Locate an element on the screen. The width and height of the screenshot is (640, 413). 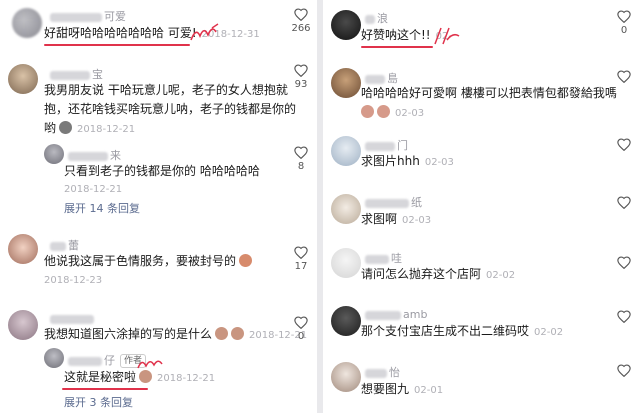
comment-text-line: 抱，还花啥钱买啥玩意儿呐，老子的钱都是你的 is located at coordinates (170, 109).